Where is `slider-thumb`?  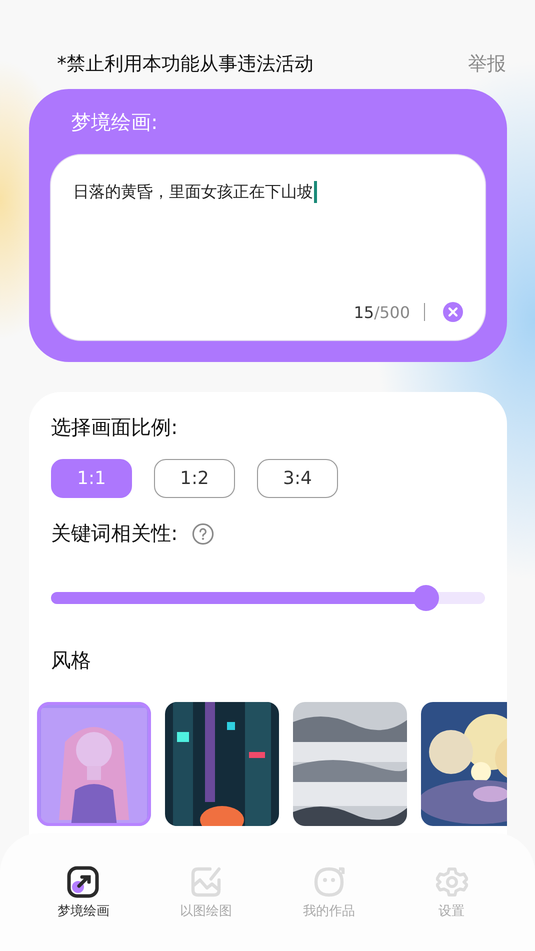
slider-thumb is located at coordinates (426, 598).